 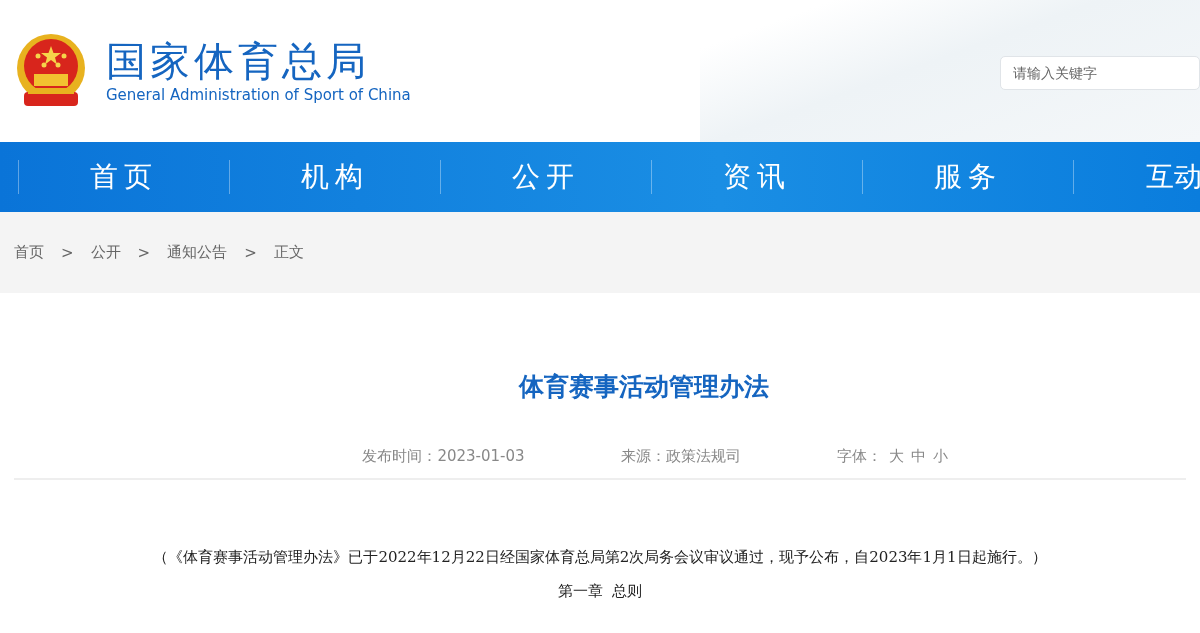 What do you see at coordinates (918, 456) in the screenshot?
I see `font-size-link: 中` at bounding box center [918, 456].